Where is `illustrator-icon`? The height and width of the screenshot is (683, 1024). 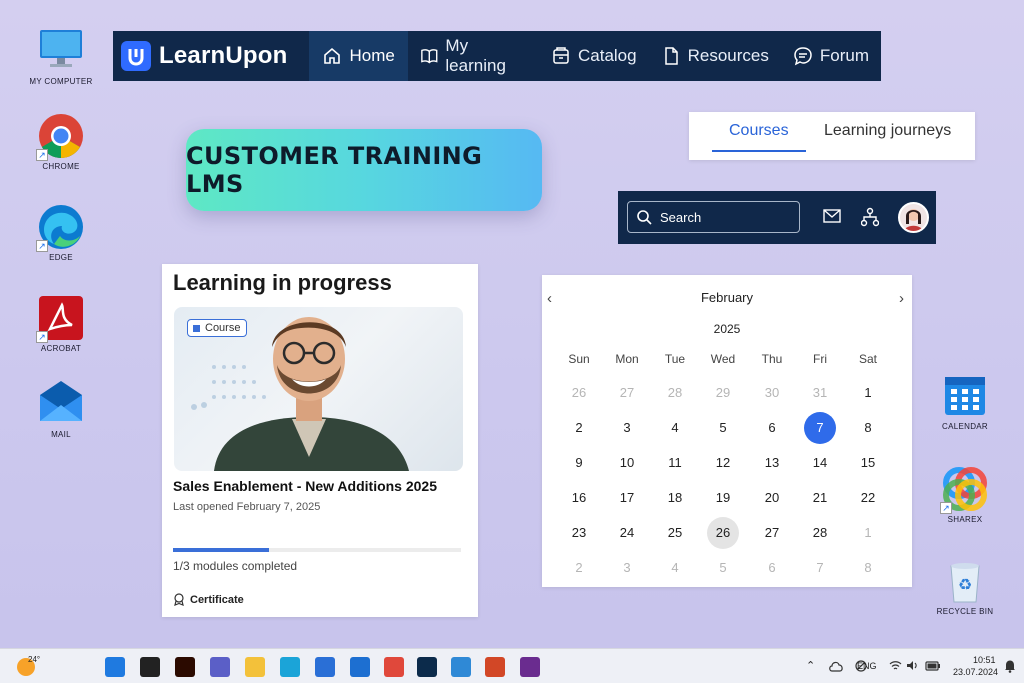 illustrator-icon is located at coordinates (185, 667).